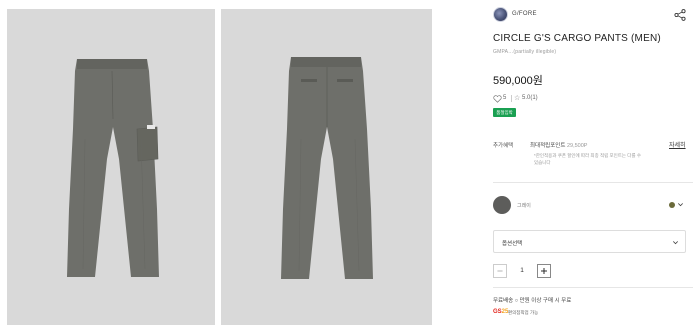 This screenshot has width=700, height=330. I want to click on quantity-value: 1, so click(522, 270).